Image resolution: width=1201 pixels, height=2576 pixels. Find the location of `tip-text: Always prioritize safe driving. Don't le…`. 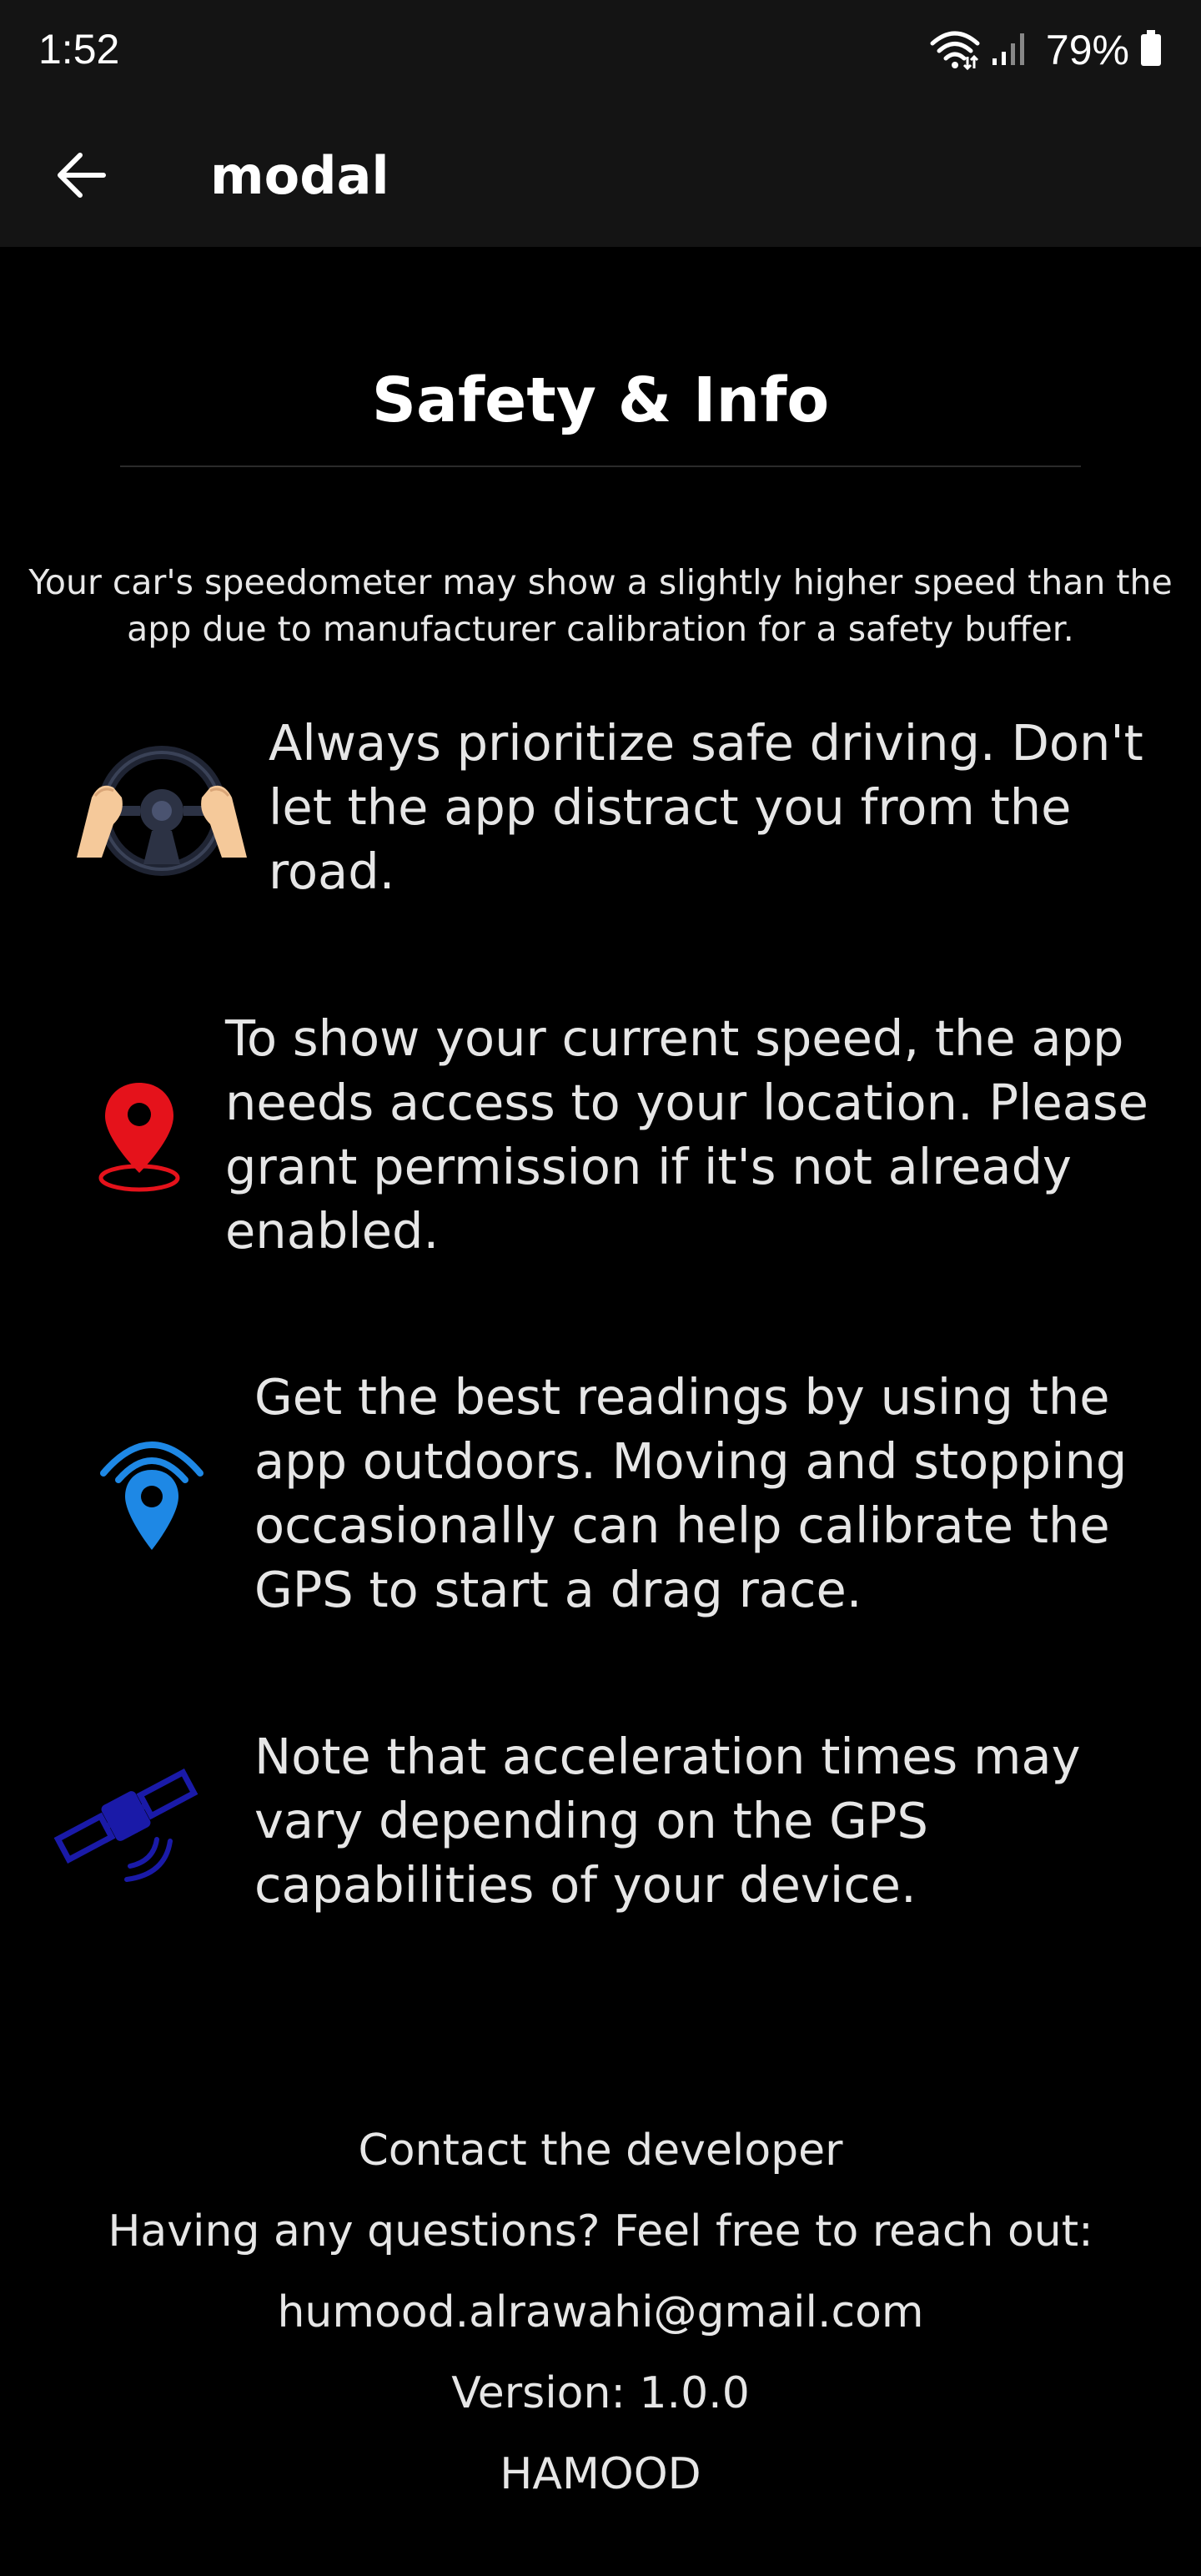

tip-text: Always prioritize safe driving. Don't le… is located at coordinates (706, 807).